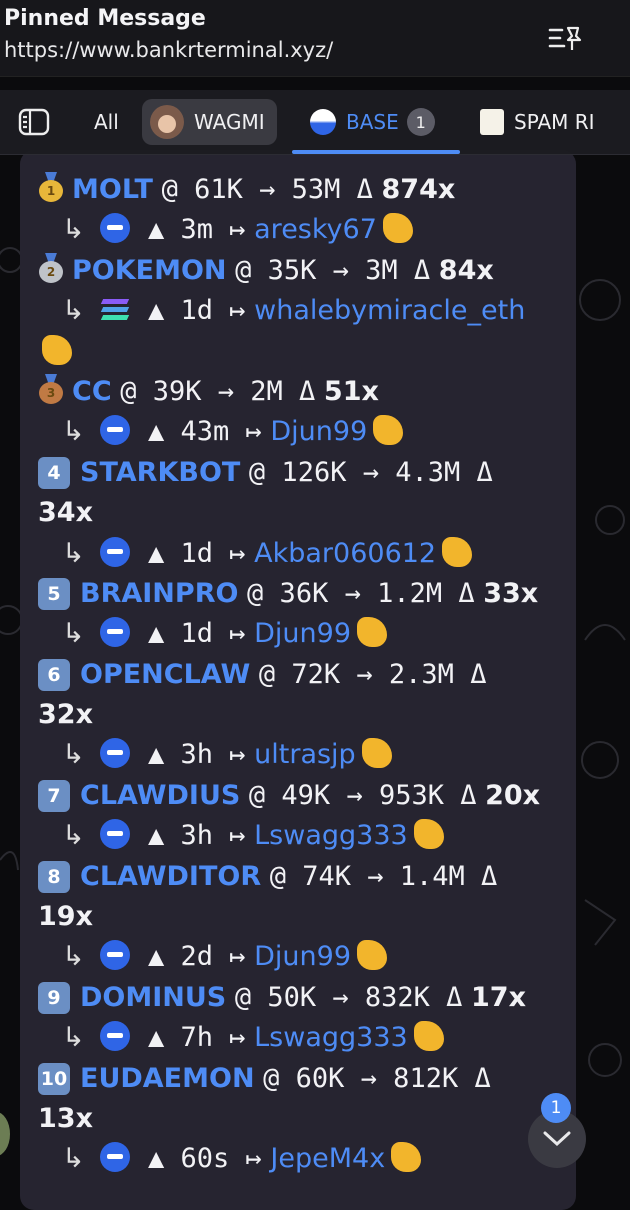 The height and width of the screenshot is (1210, 630). I want to click on pinned-url: https://www.bankrterminal.xyz/, so click(168, 50).